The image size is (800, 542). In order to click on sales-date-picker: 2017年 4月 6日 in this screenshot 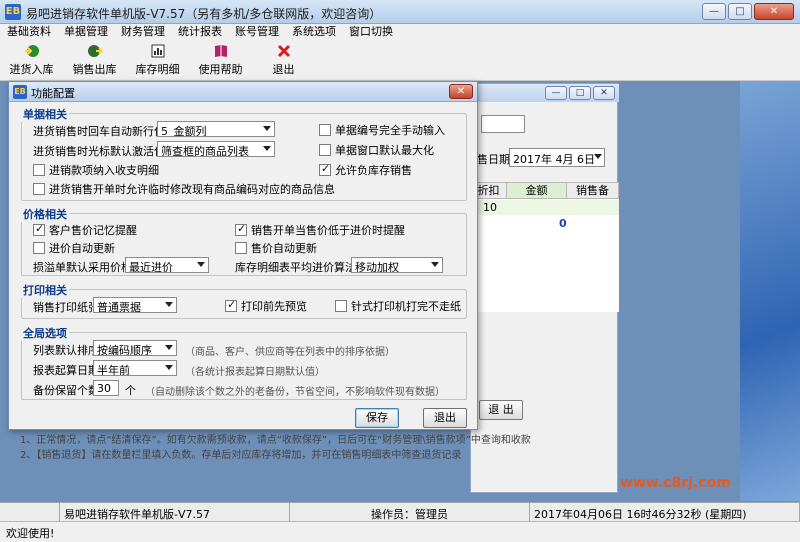, I will do `click(557, 157)`.